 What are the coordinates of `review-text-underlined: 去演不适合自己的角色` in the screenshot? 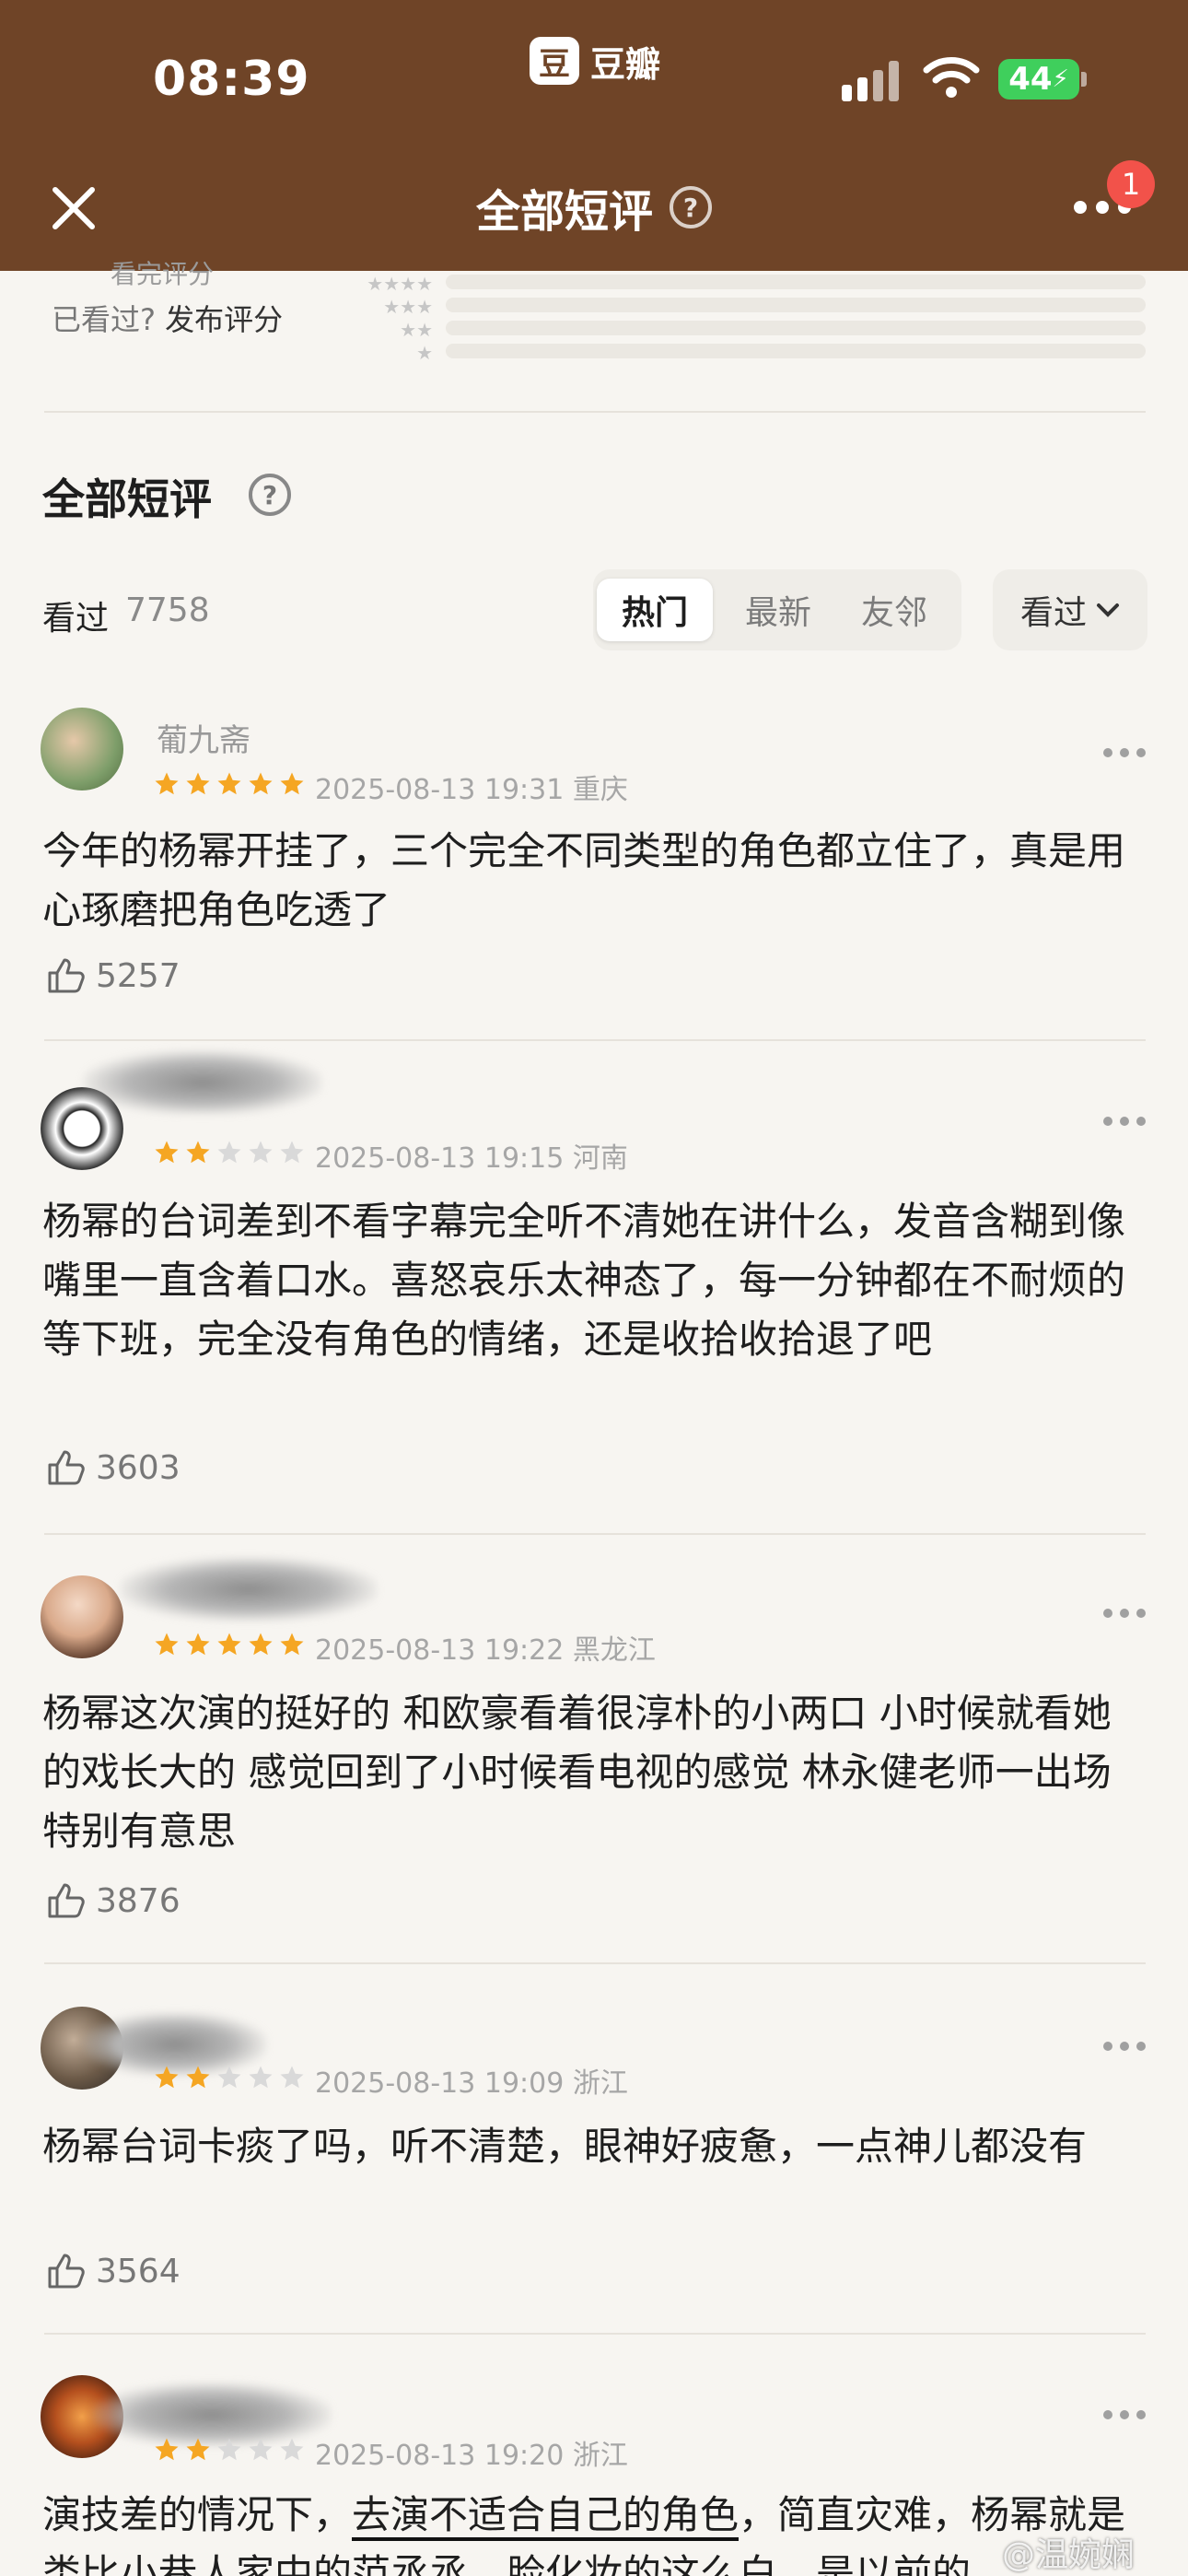 It's located at (546, 2516).